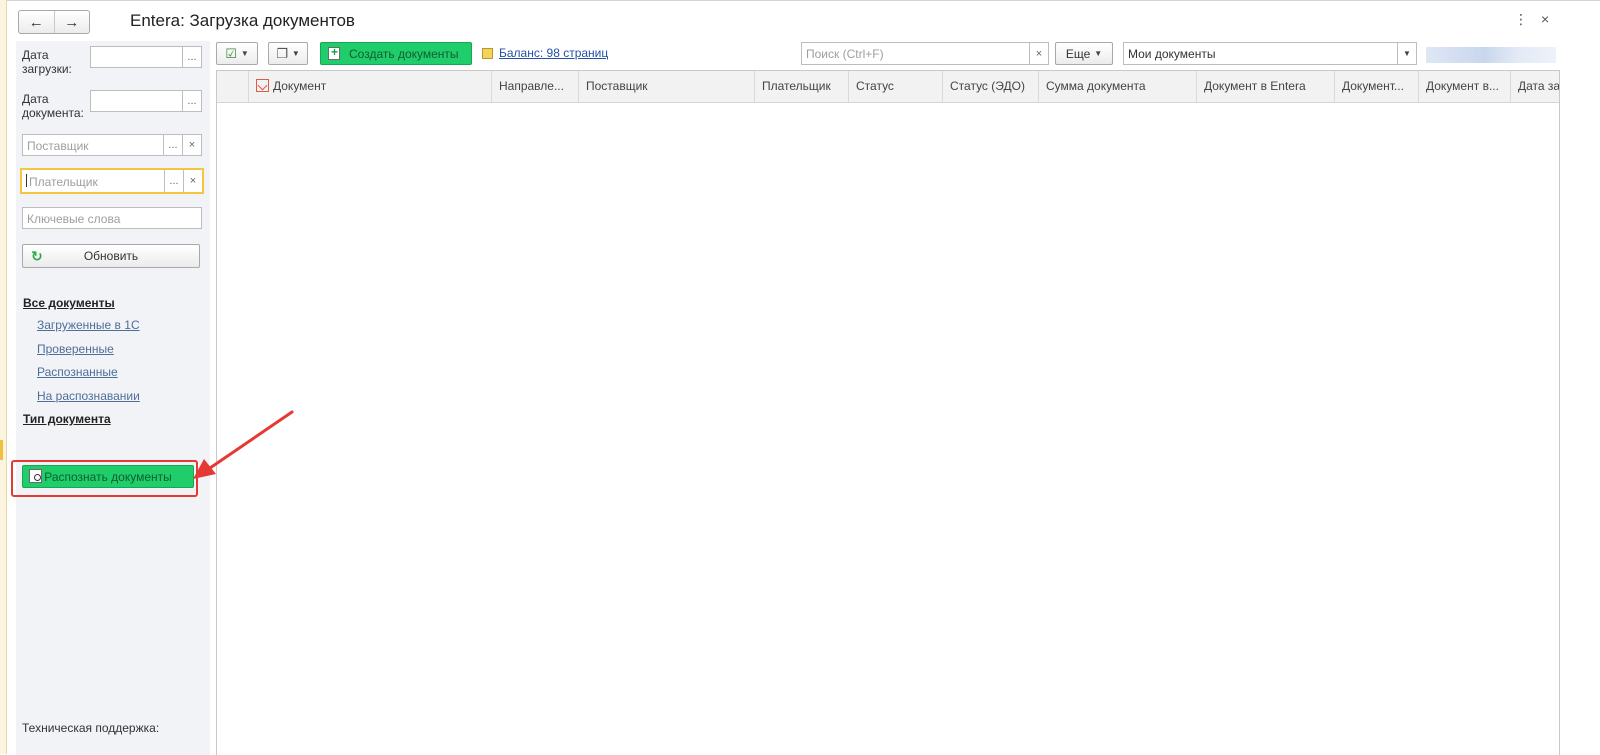  Describe the element at coordinates (554, 53) in the screenshot. I see `balance-text: Баланс: 98 страниц` at that location.